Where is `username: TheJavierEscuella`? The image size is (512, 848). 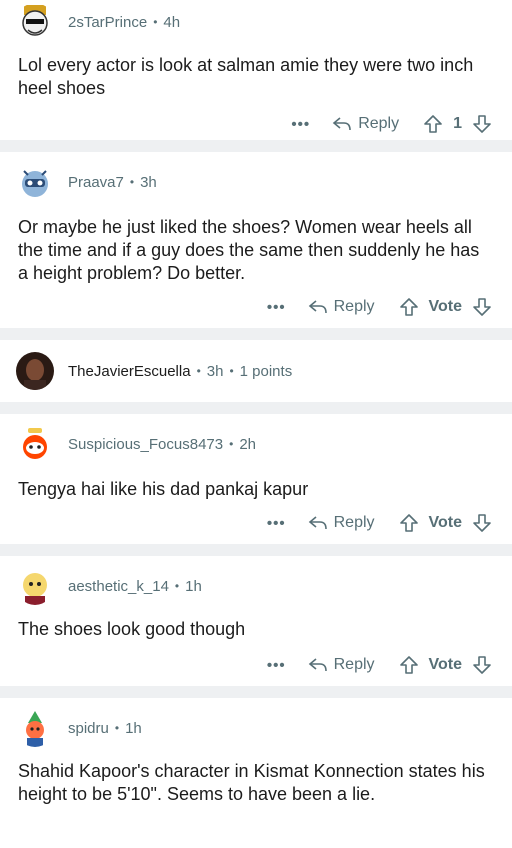 username: TheJavierEscuella is located at coordinates (129, 371).